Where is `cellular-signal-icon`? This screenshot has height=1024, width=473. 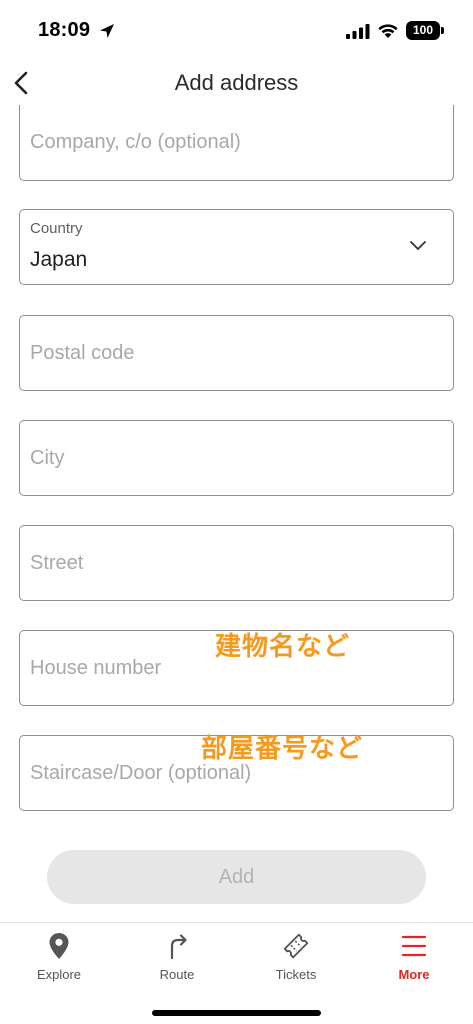 cellular-signal-icon is located at coordinates (358, 31).